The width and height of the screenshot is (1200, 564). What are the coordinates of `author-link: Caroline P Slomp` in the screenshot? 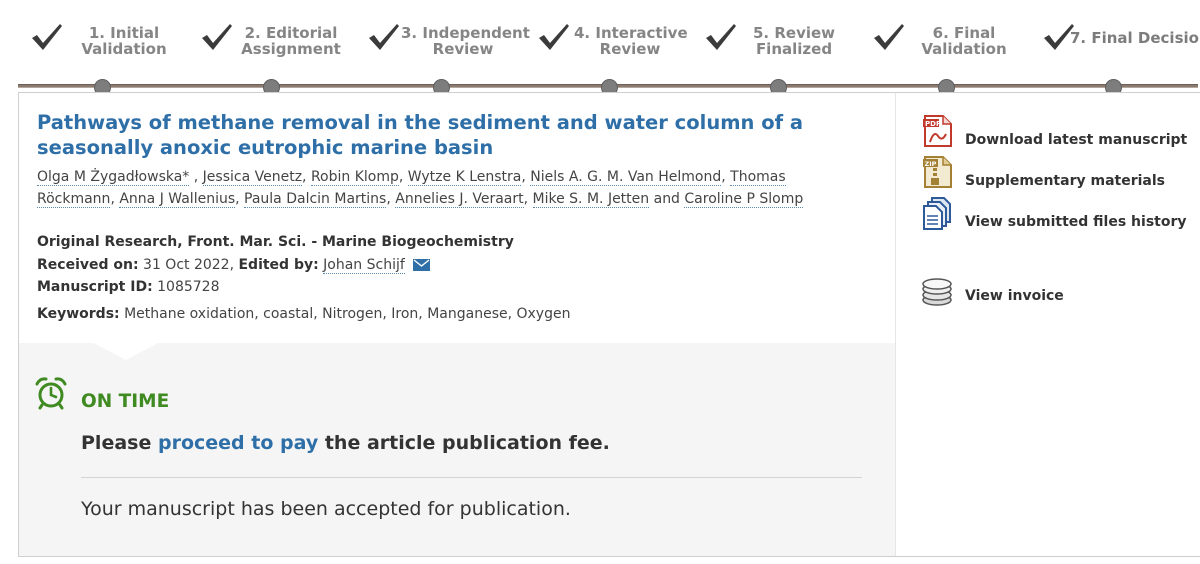 It's located at (744, 199).